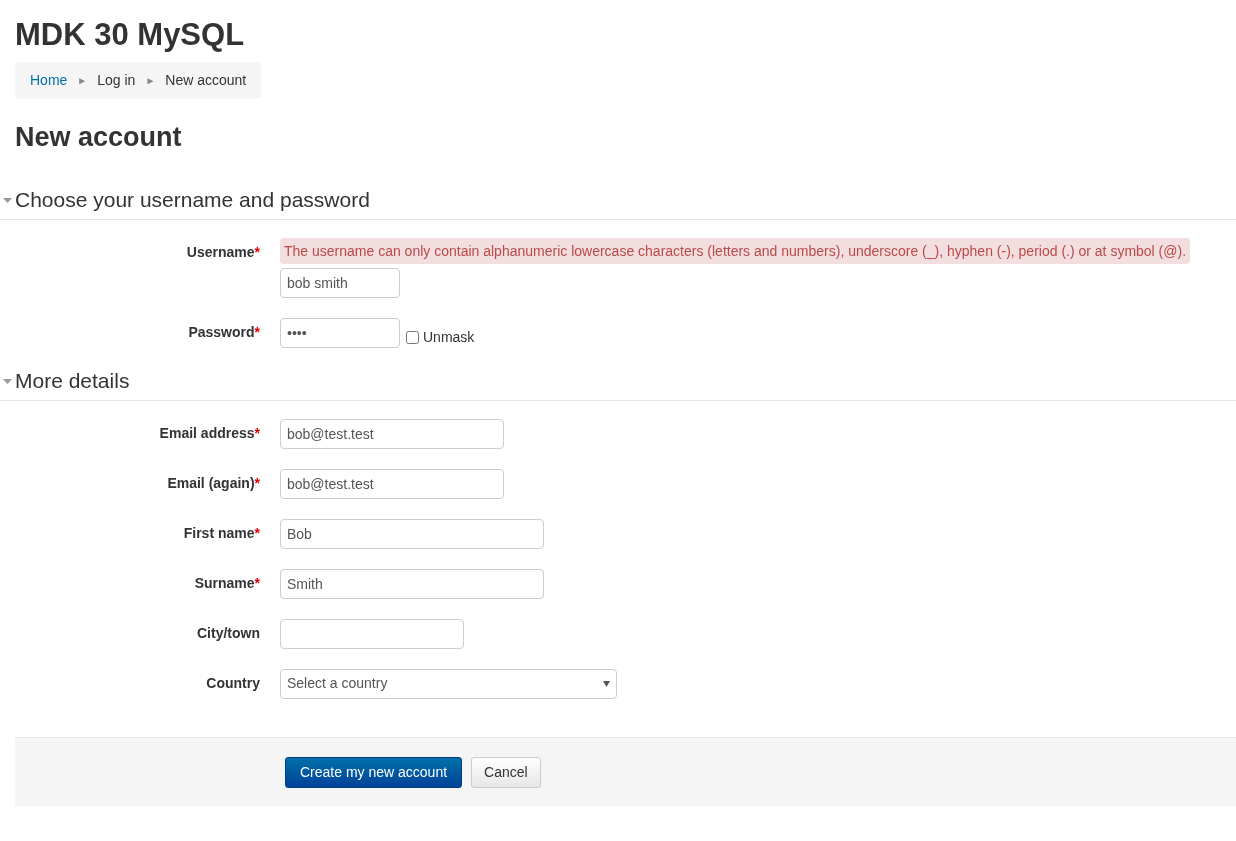  Describe the element at coordinates (224, 582) in the screenshot. I see `field-label: Surname` at that location.